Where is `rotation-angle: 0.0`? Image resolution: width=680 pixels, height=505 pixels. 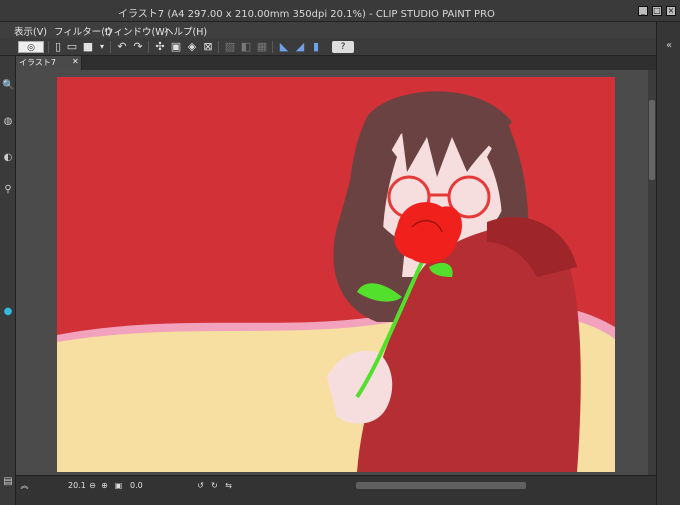 rotation-angle: 0.0 is located at coordinates (136, 485).